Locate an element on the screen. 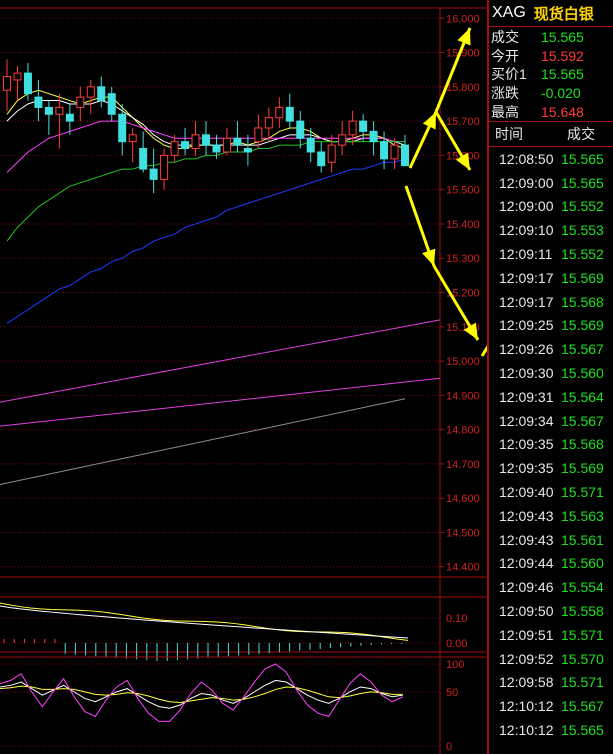 The width and height of the screenshot is (613, 754). axis-label: 100 is located at coordinates (455, 665).